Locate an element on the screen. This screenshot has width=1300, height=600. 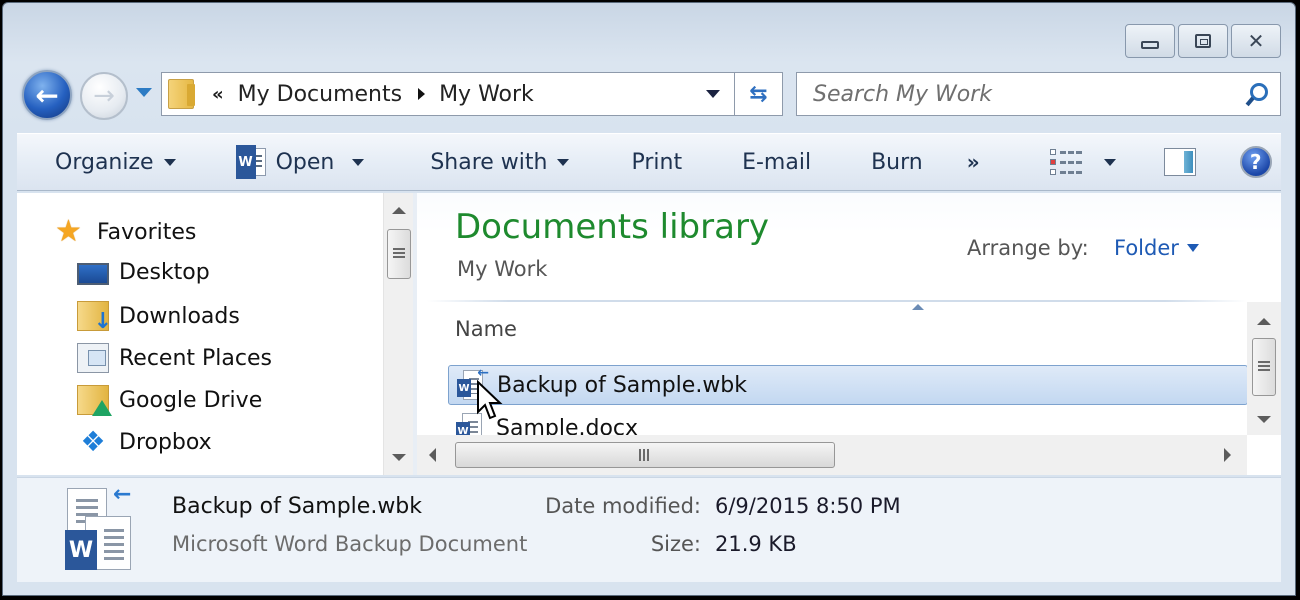
print-button: Print is located at coordinates (656, 162).